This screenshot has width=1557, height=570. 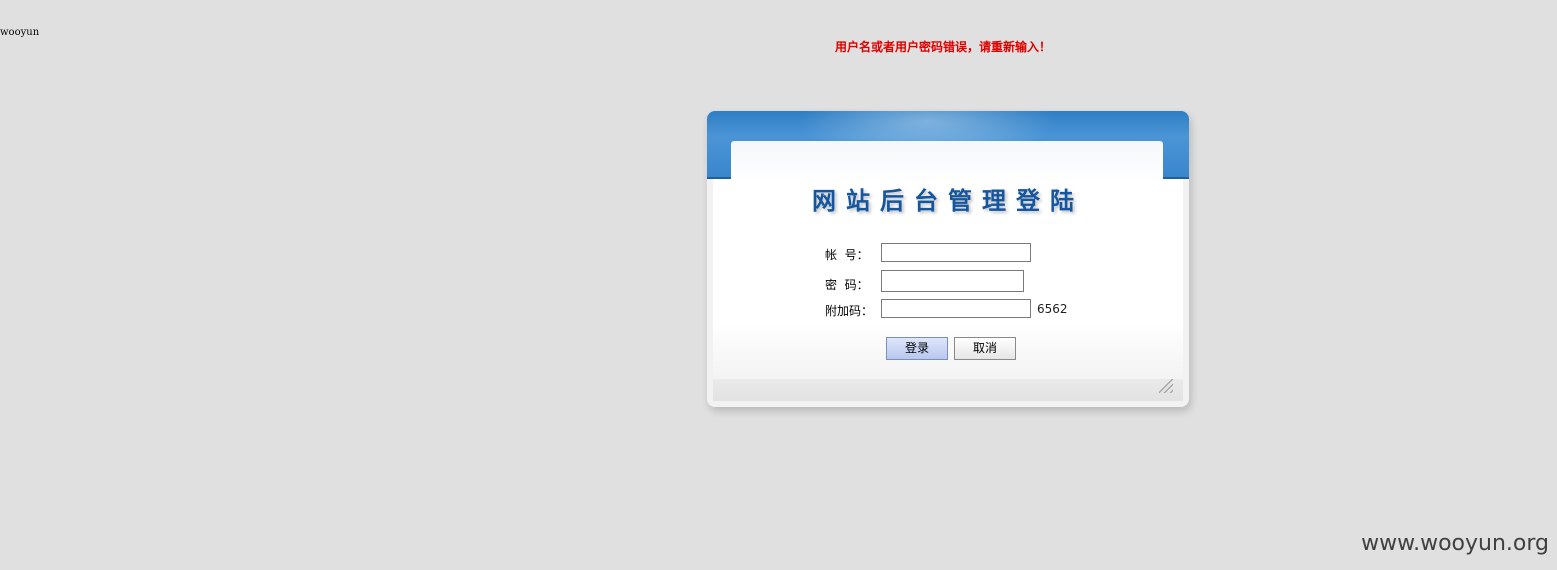 What do you see at coordinates (985, 348) in the screenshot?
I see `cancel-button: 取消` at bounding box center [985, 348].